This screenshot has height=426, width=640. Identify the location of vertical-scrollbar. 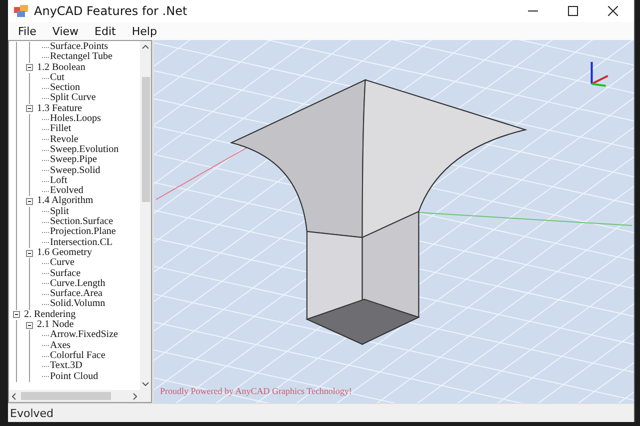
(145, 215).